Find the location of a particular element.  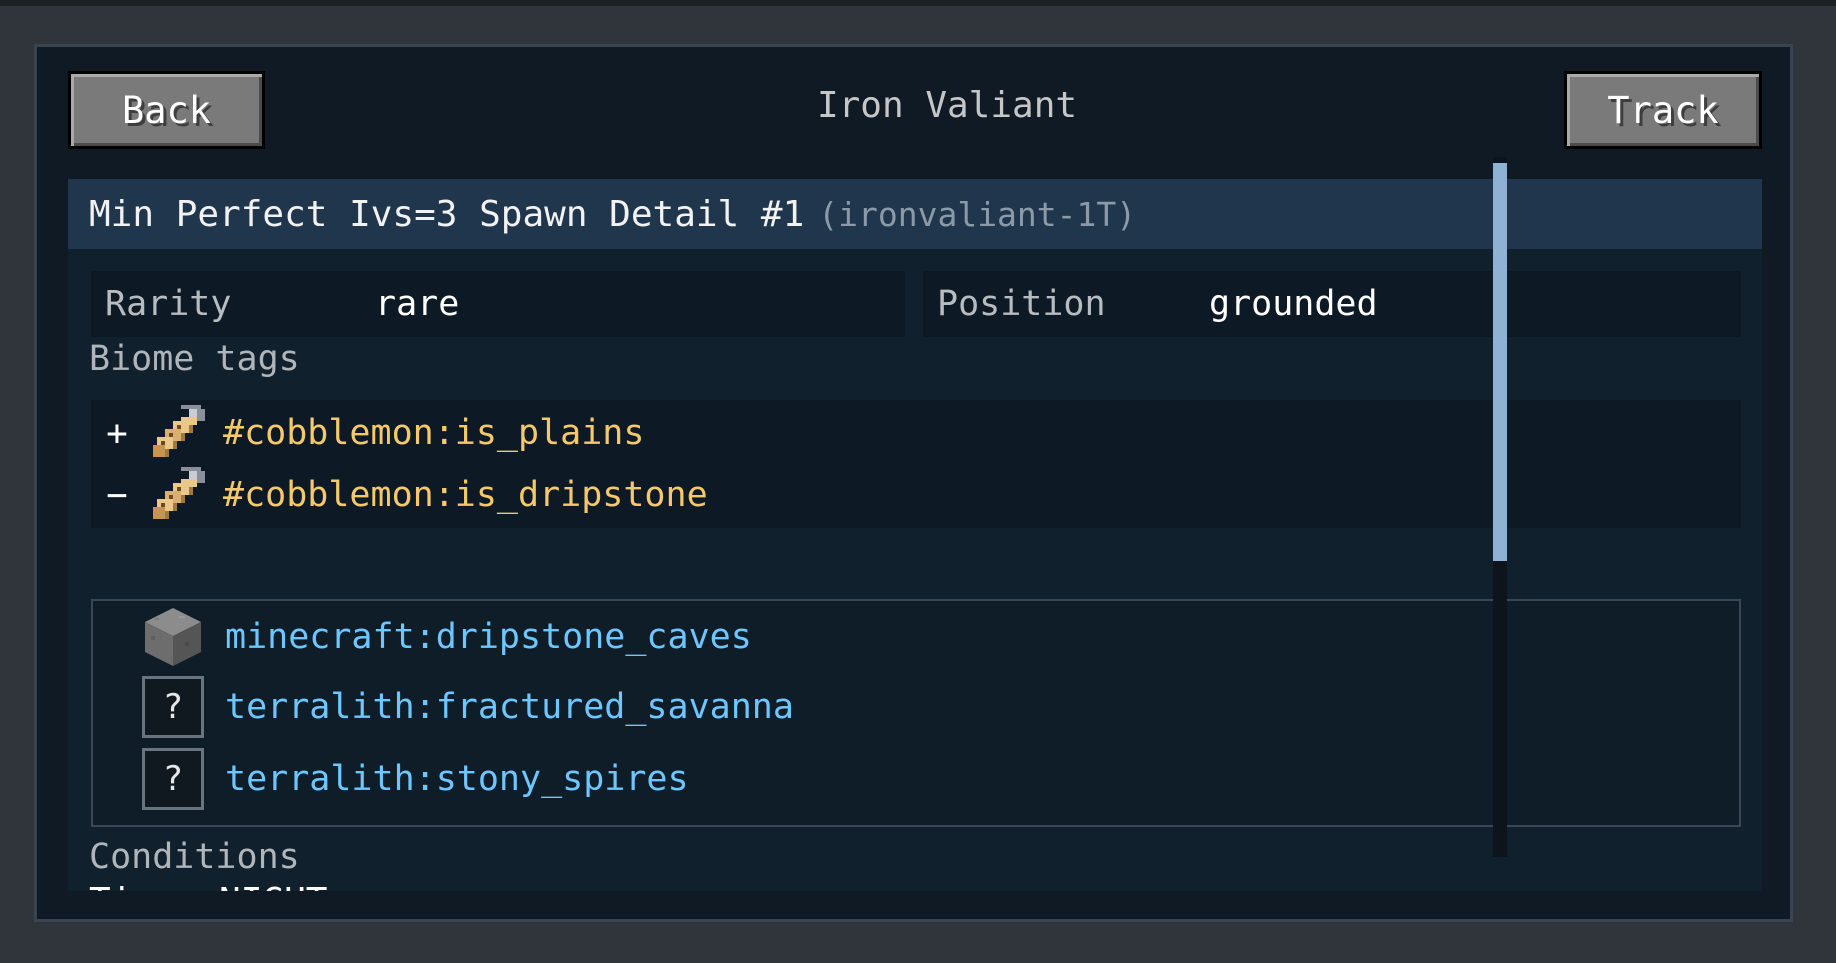

expand-toggle: + is located at coordinates (117, 433).